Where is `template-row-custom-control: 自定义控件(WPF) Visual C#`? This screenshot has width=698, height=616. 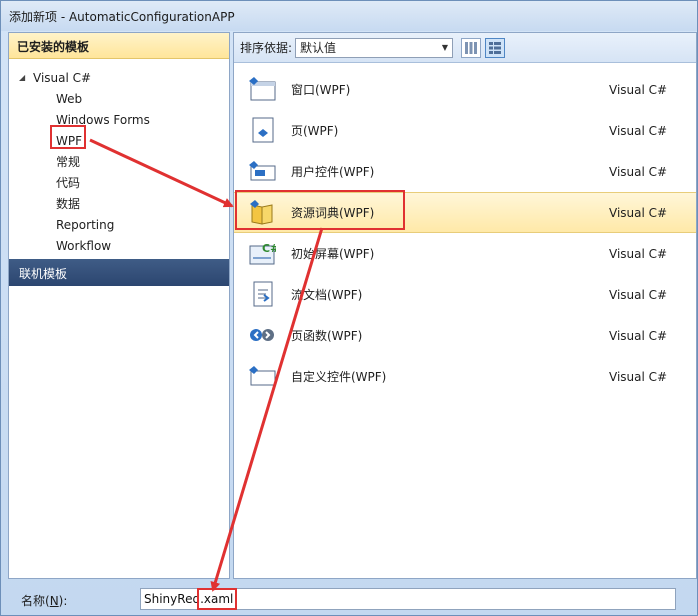 template-row-custom-control: 自定义控件(WPF) Visual C# is located at coordinates (465, 376).